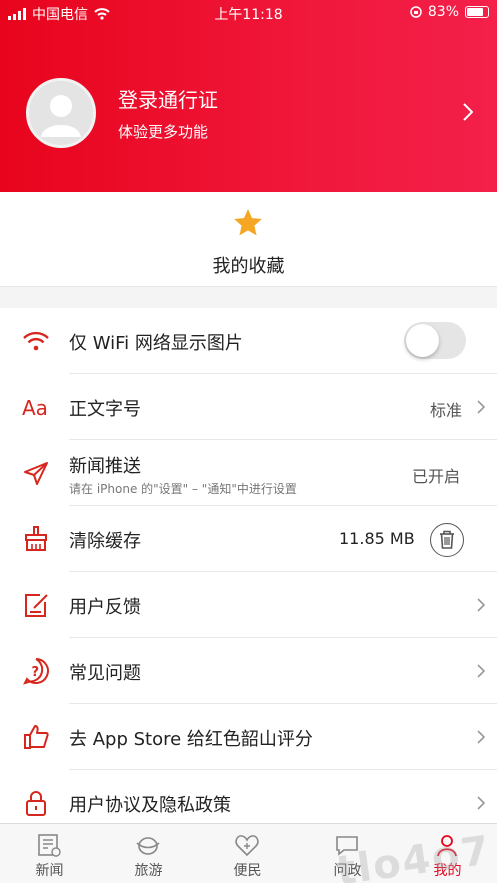 Image resolution: width=497 pixels, height=883 pixels. Describe the element at coordinates (148, 871) in the screenshot. I see `tab-label: 旅游` at that location.